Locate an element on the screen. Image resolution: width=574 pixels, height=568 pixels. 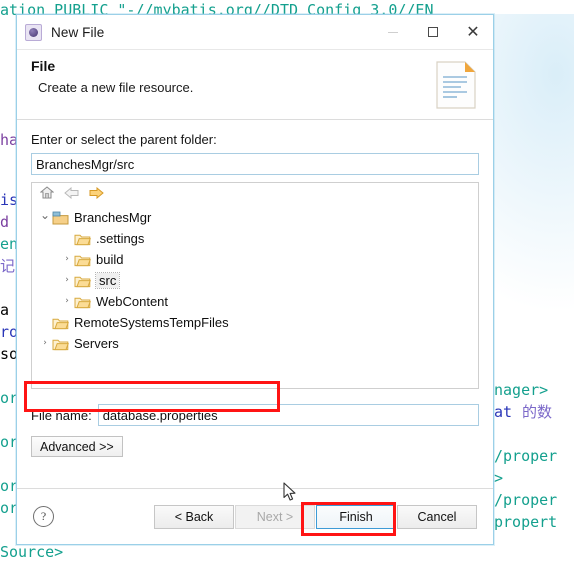
filename-label: File name: is located at coordinates (61, 415).